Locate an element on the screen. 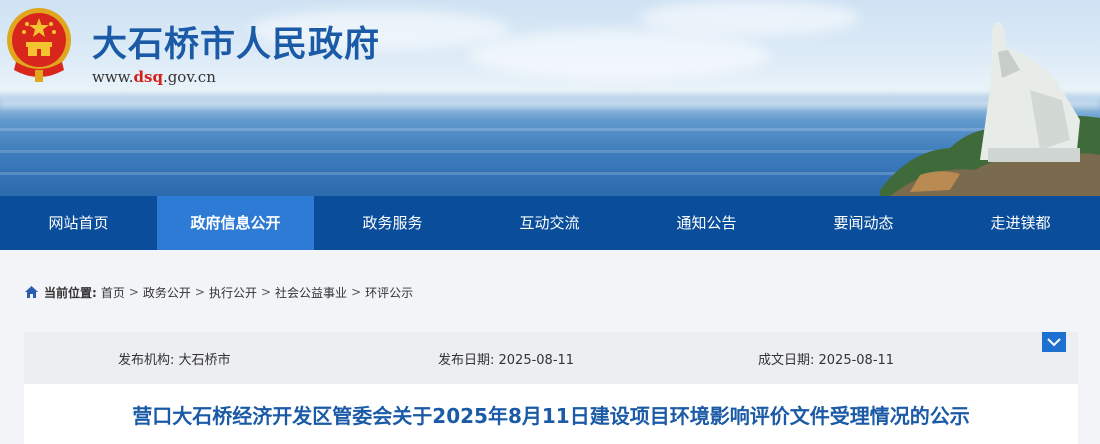 The height and width of the screenshot is (444, 1100). main-nav: 网站首页 政府信息公开 政务服务 互动交流 通知公告 要闻动态 走进镁都 is located at coordinates (550, 223).